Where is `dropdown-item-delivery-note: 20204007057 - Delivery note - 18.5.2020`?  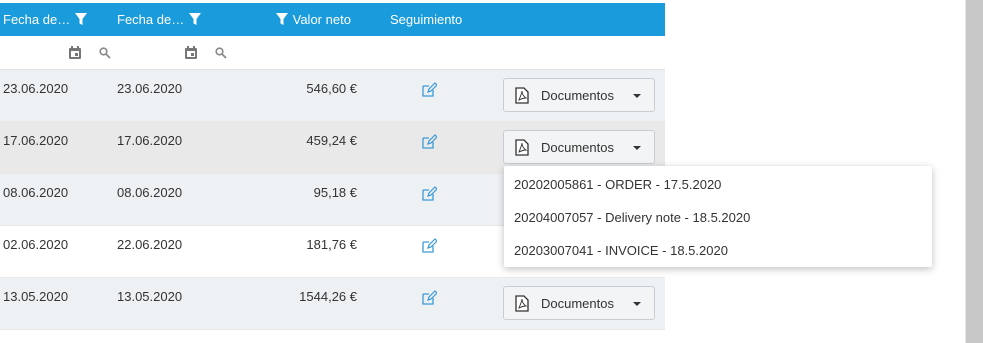
dropdown-item-delivery-note: 20204007057 - Delivery note - 18.5.2020 is located at coordinates (632, 217).